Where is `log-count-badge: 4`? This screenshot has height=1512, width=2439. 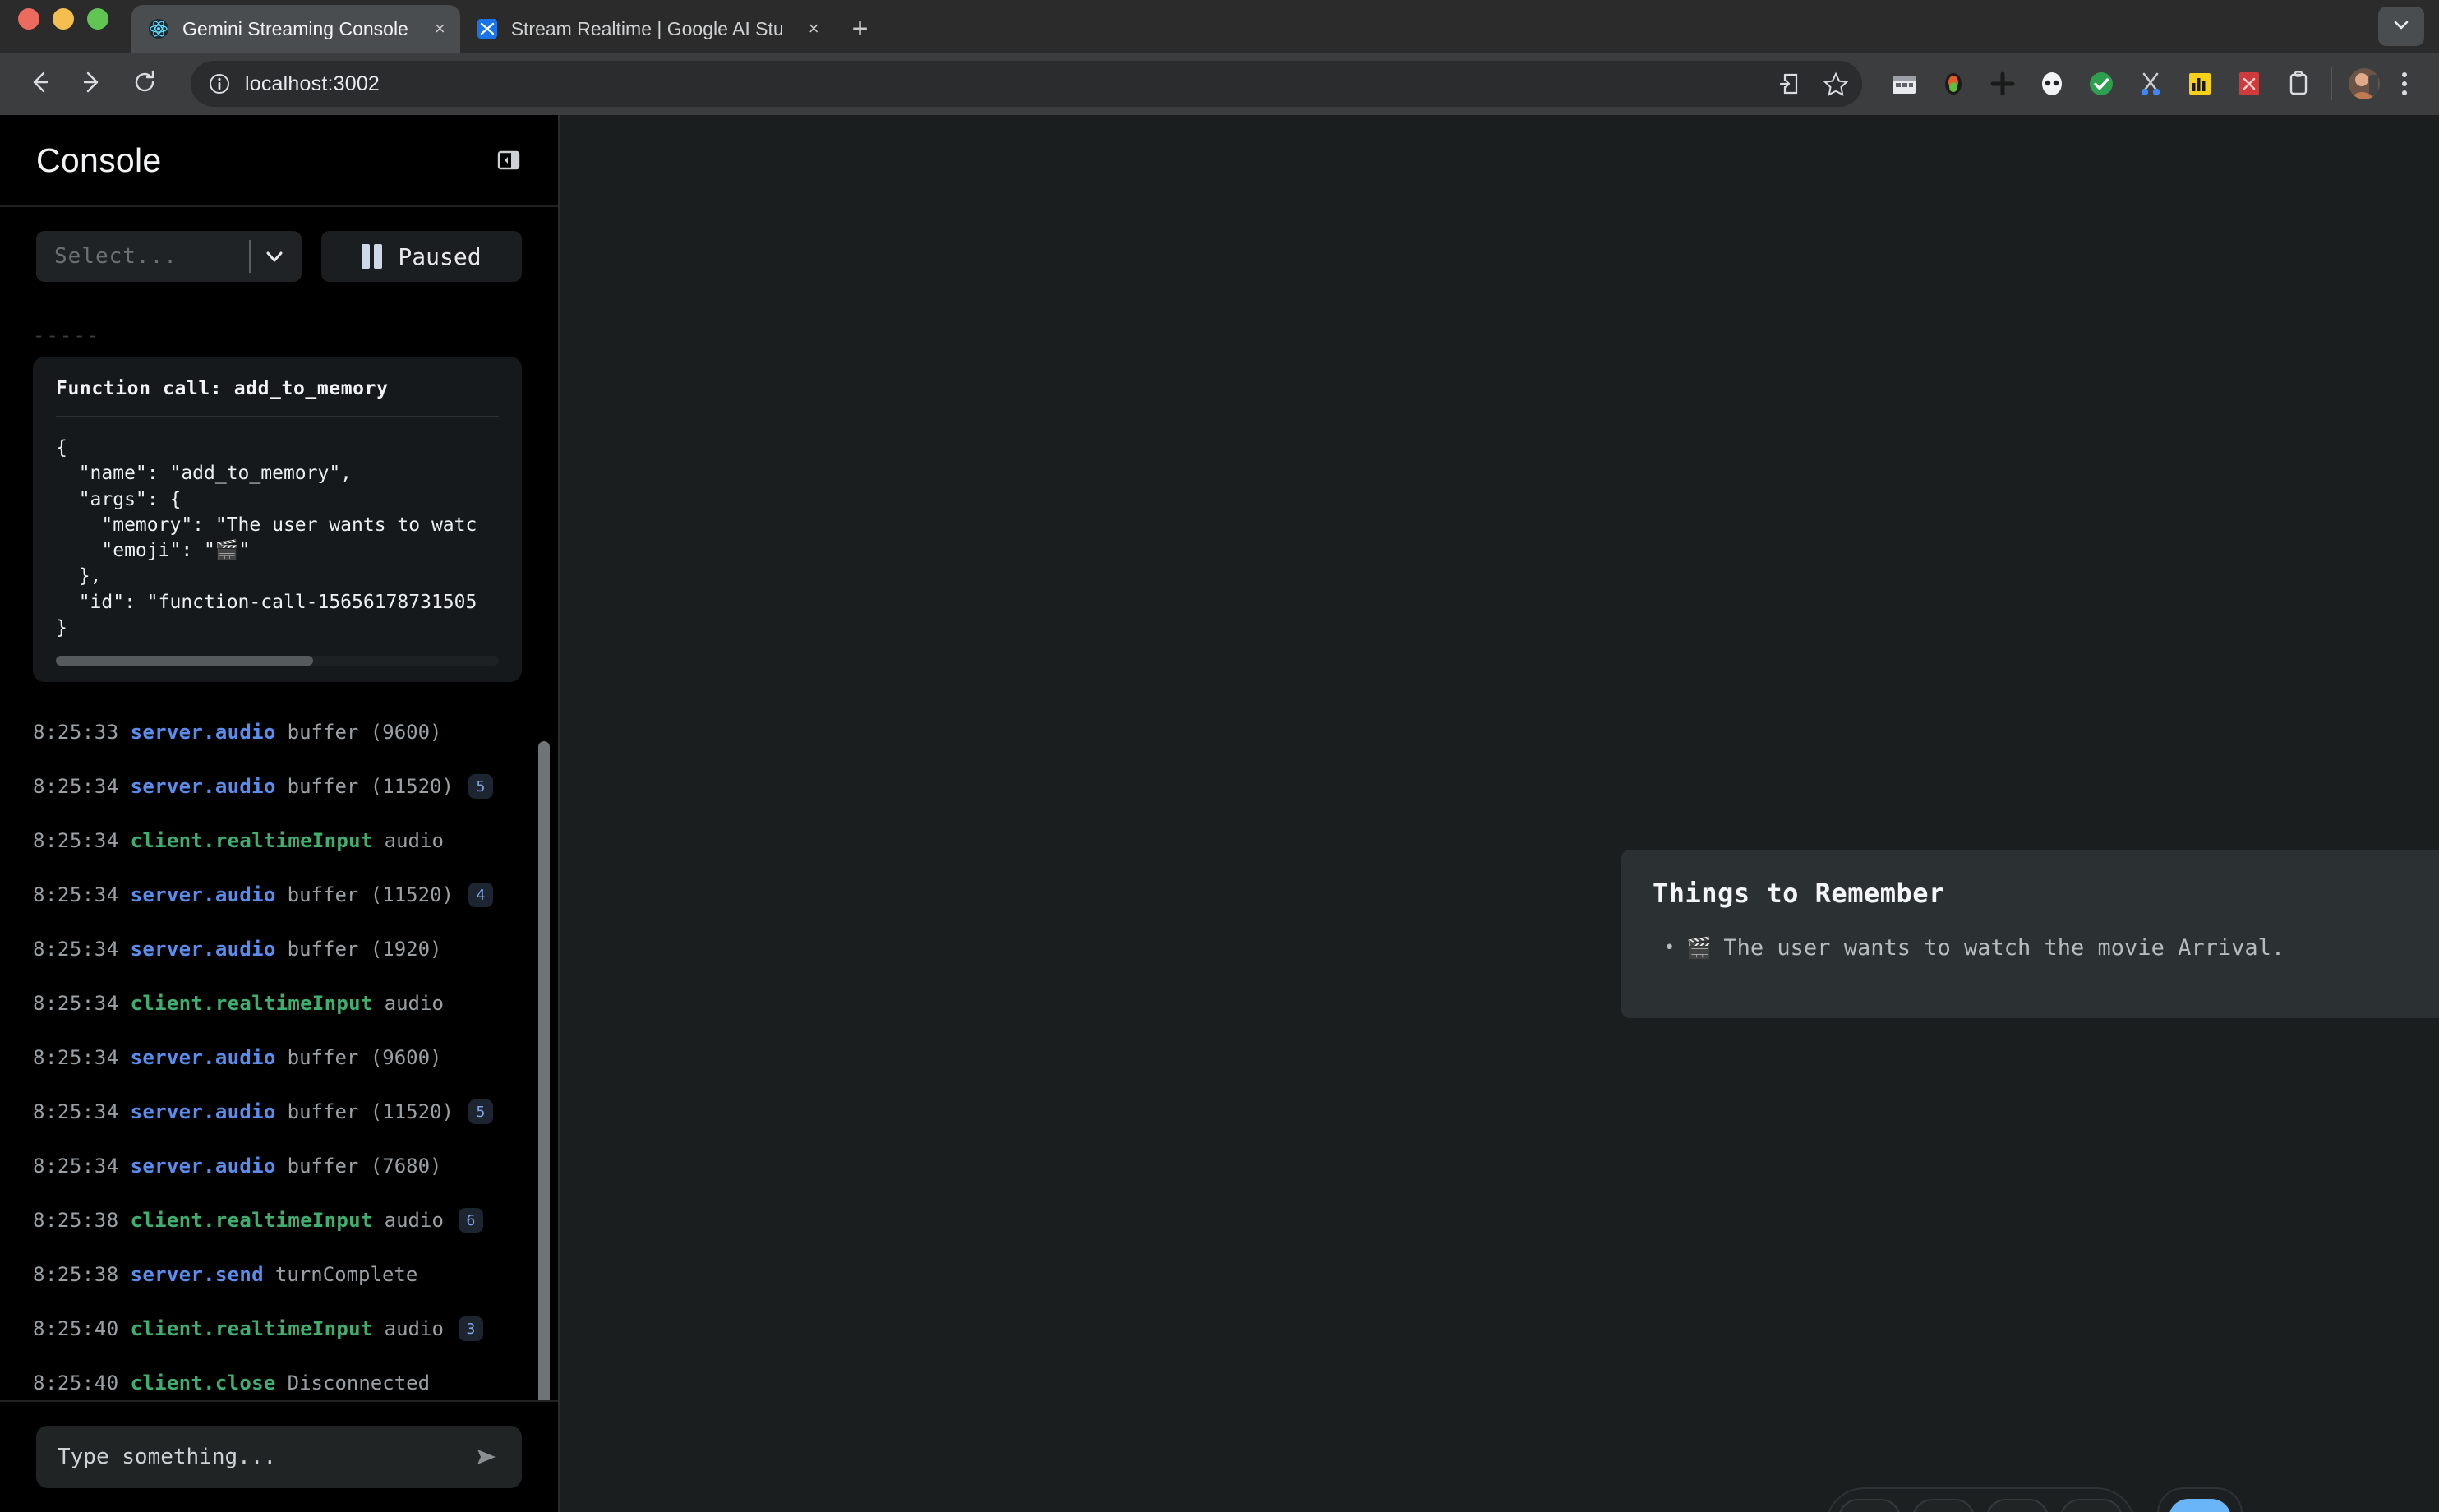 log-count-badge: 4 is located at coordinates (480, 896).